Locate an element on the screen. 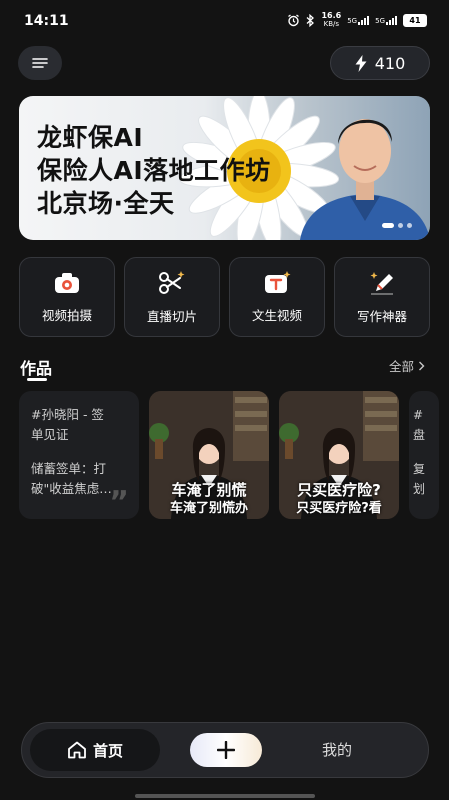  work-card-text: #孙晓阳 - 签 单见证 储蓄签单：打 破"收益焦虑… ” is located at coordinates (79, 455).